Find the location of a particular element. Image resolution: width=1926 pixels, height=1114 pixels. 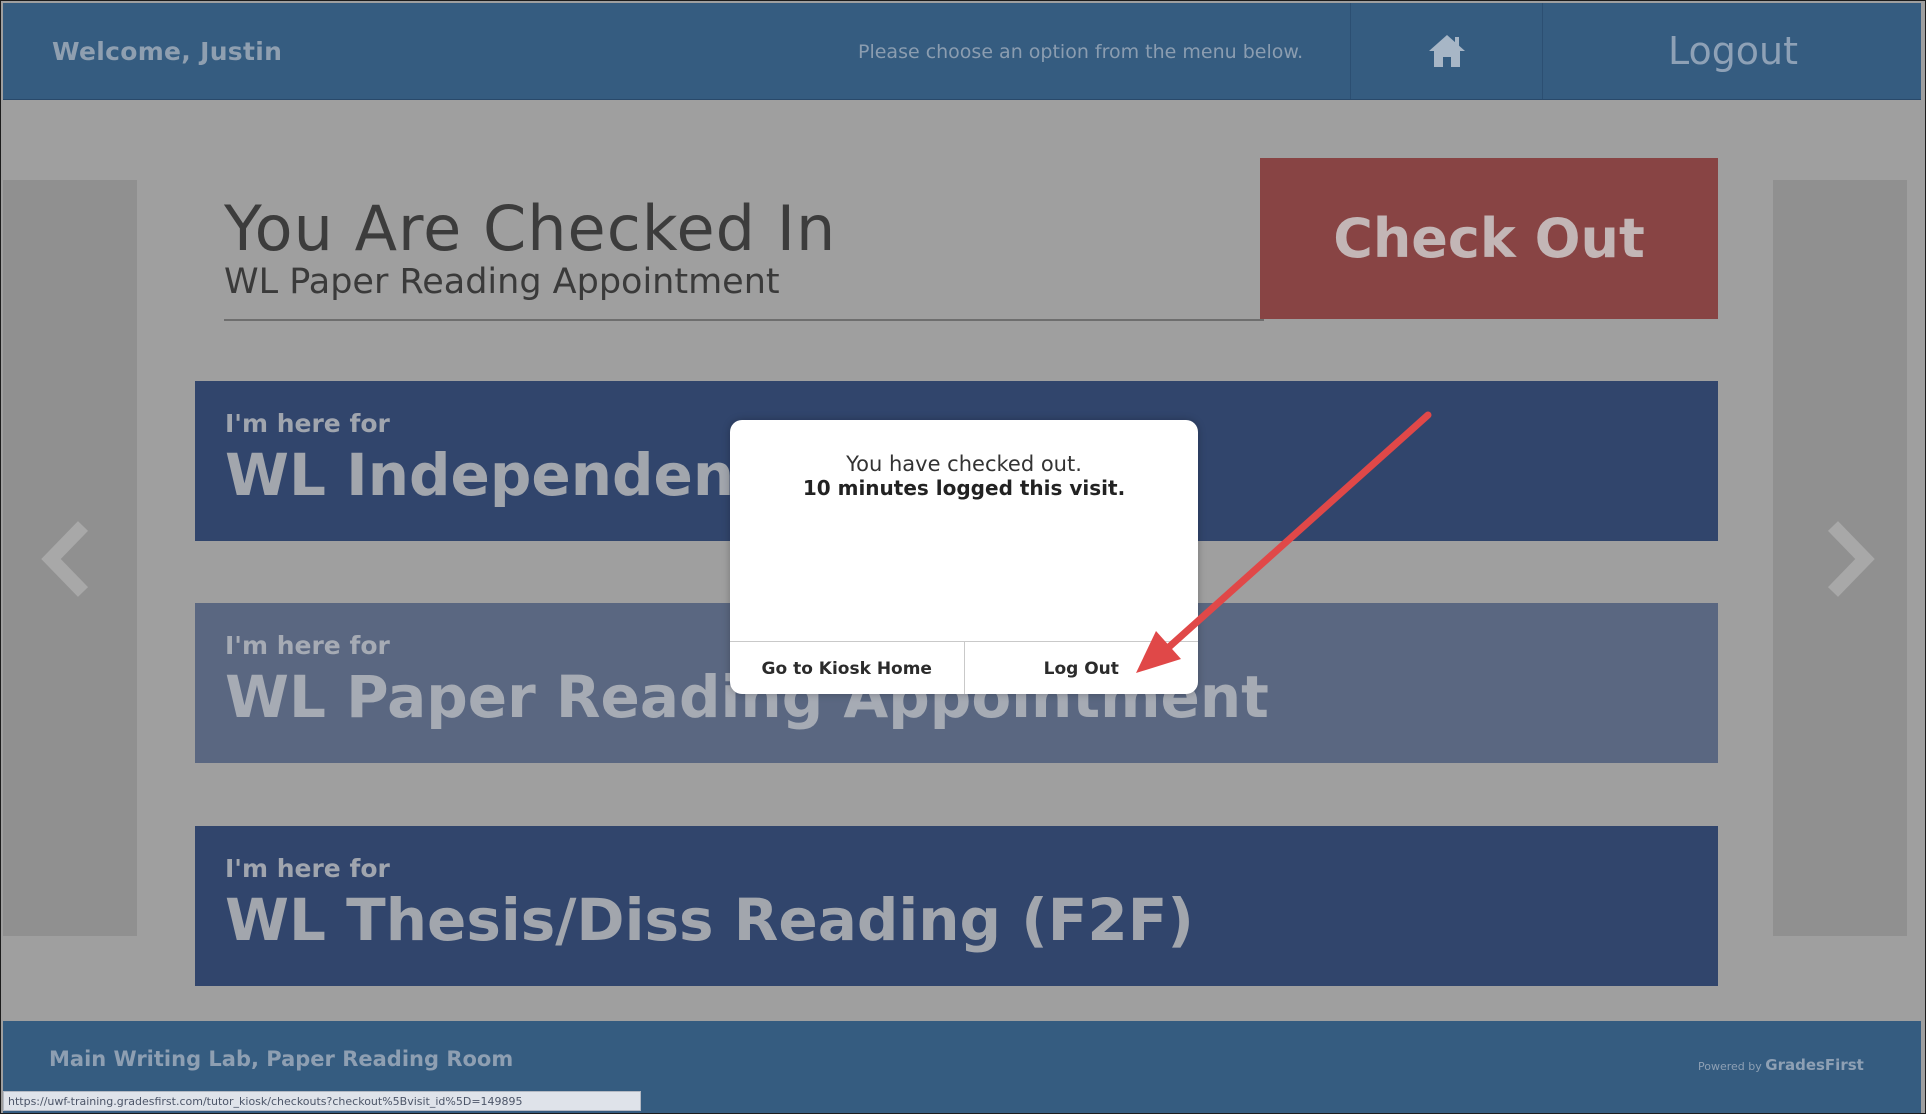

checked-in-title: You Are Checked In is located at coordinates (530, 228).